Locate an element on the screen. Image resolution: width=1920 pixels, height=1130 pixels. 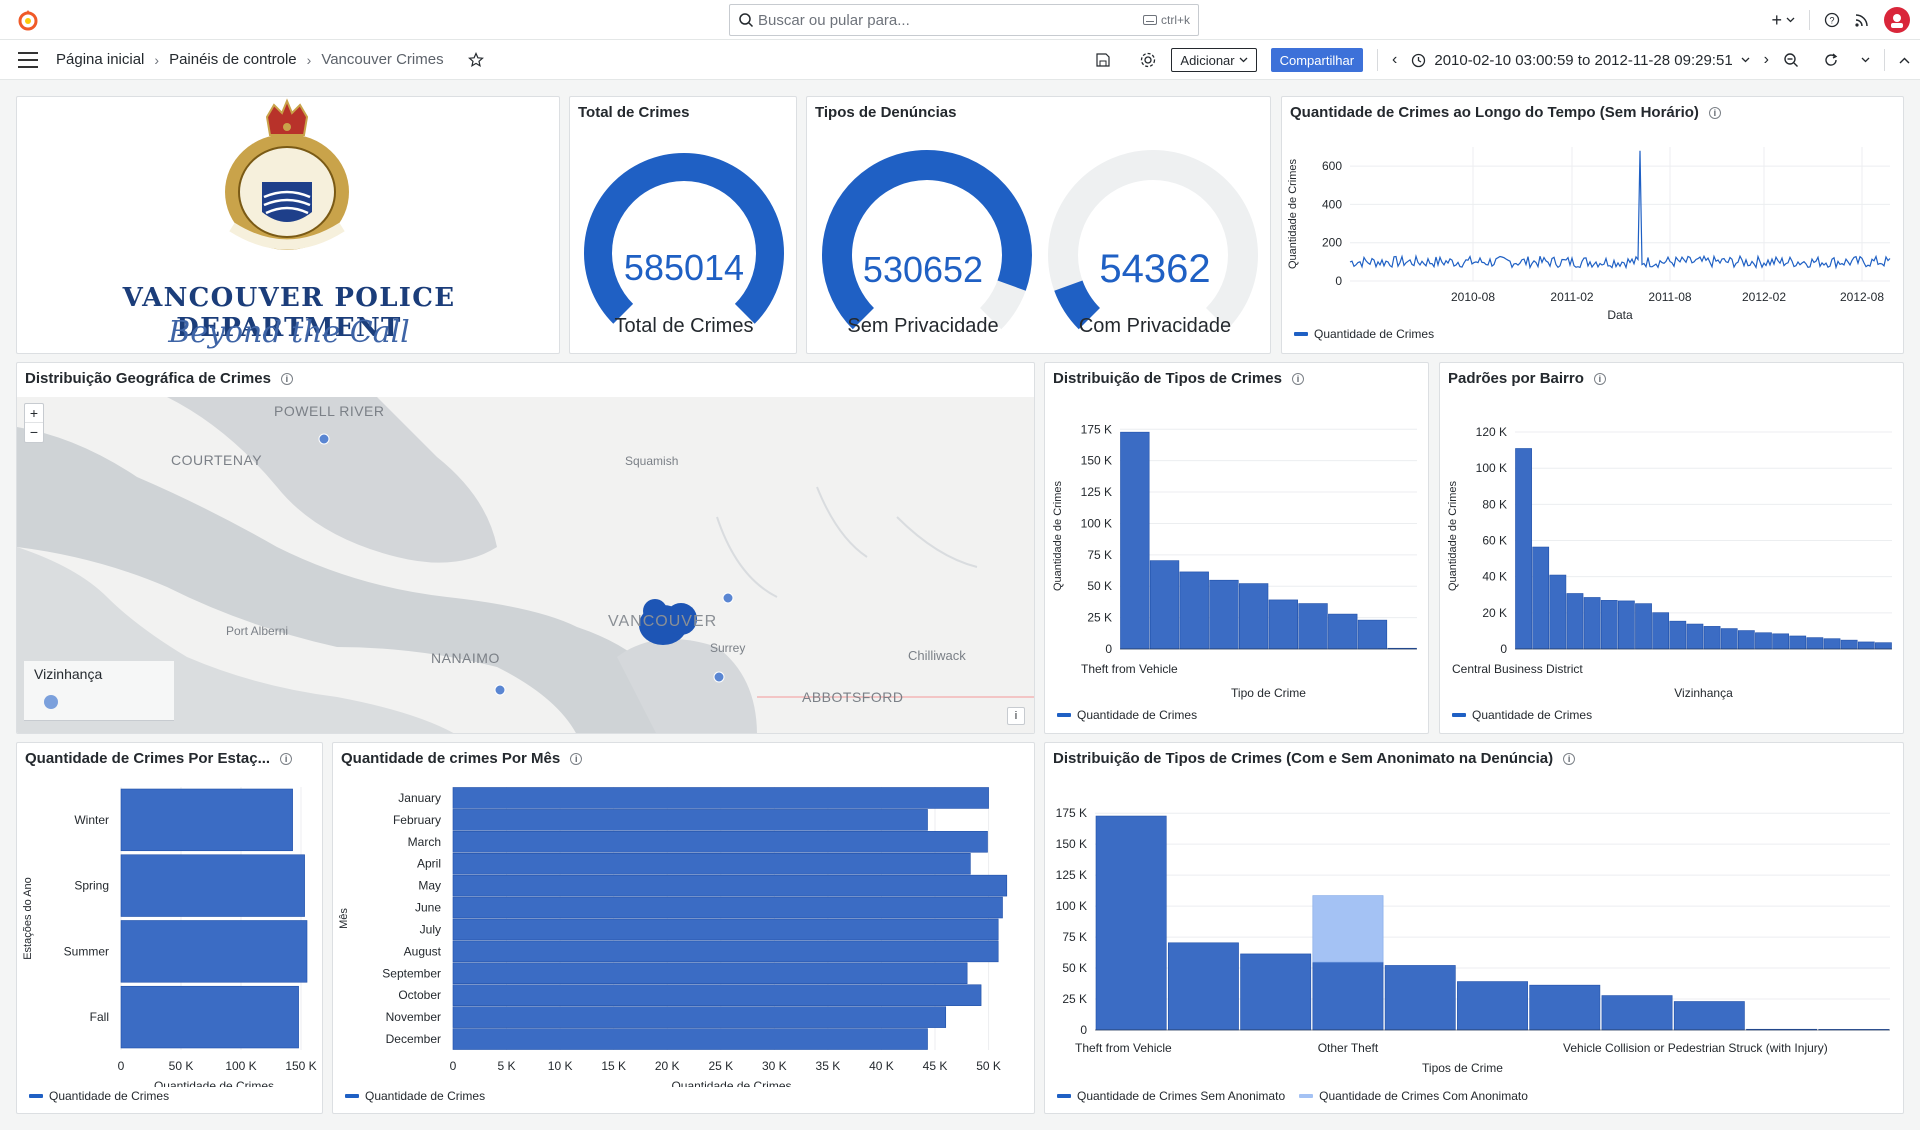
map-legend: Vizinhança is located at coordinates (99, 691).